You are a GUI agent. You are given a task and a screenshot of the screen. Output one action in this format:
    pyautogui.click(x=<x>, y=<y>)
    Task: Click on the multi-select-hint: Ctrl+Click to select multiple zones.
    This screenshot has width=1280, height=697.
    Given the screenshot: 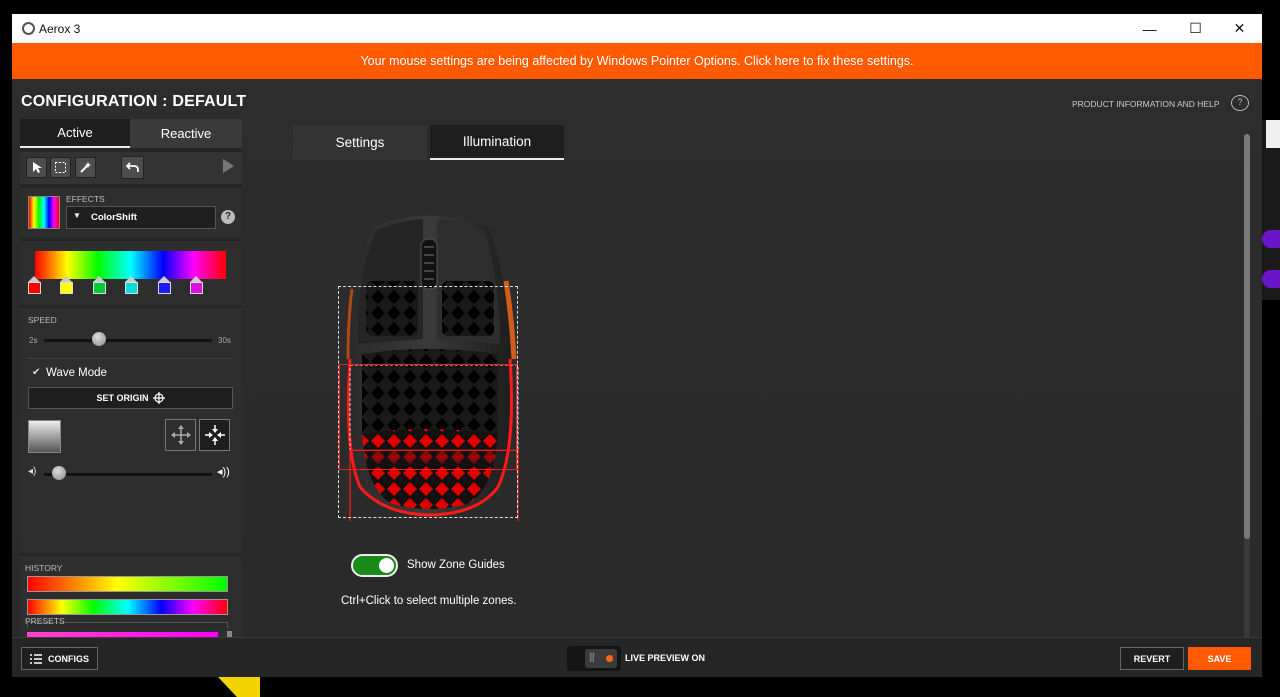 What is the action you would take?
    pyautogui.click(x=429, y=601)
    